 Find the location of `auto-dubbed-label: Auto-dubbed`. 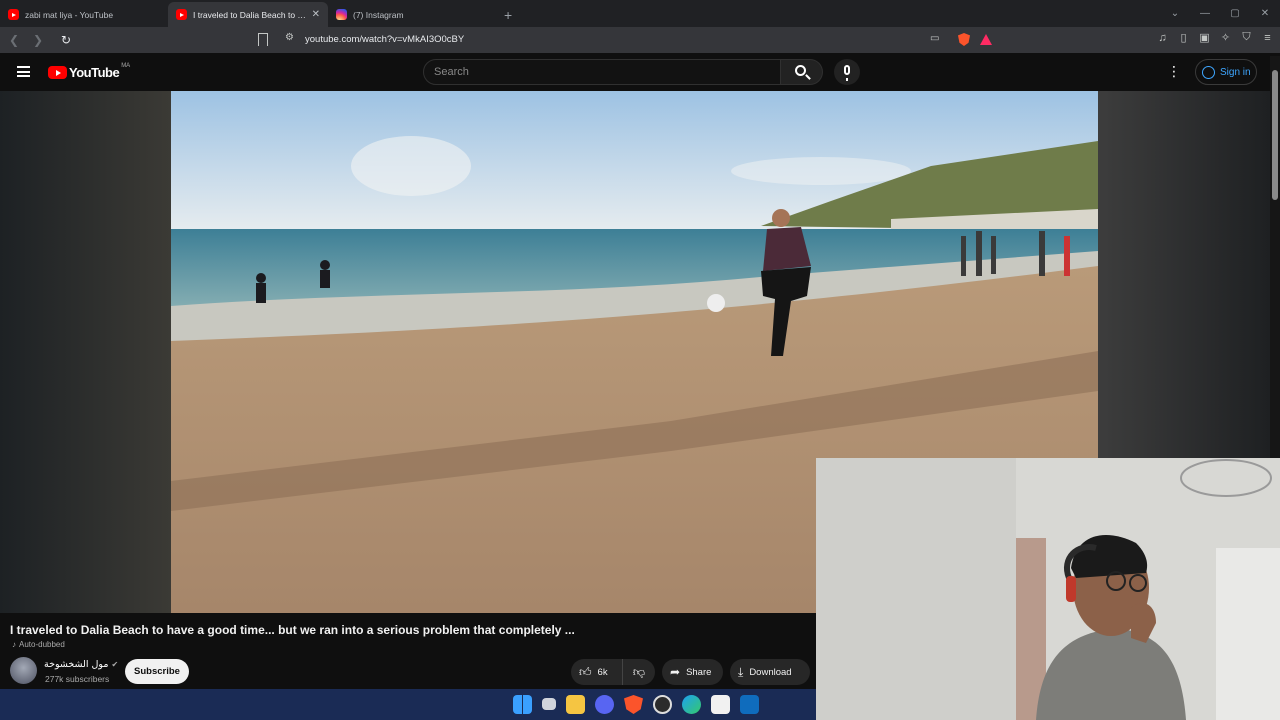

auto-dubbed-label: Auto-dubbed is located at coordinates (42, 644).